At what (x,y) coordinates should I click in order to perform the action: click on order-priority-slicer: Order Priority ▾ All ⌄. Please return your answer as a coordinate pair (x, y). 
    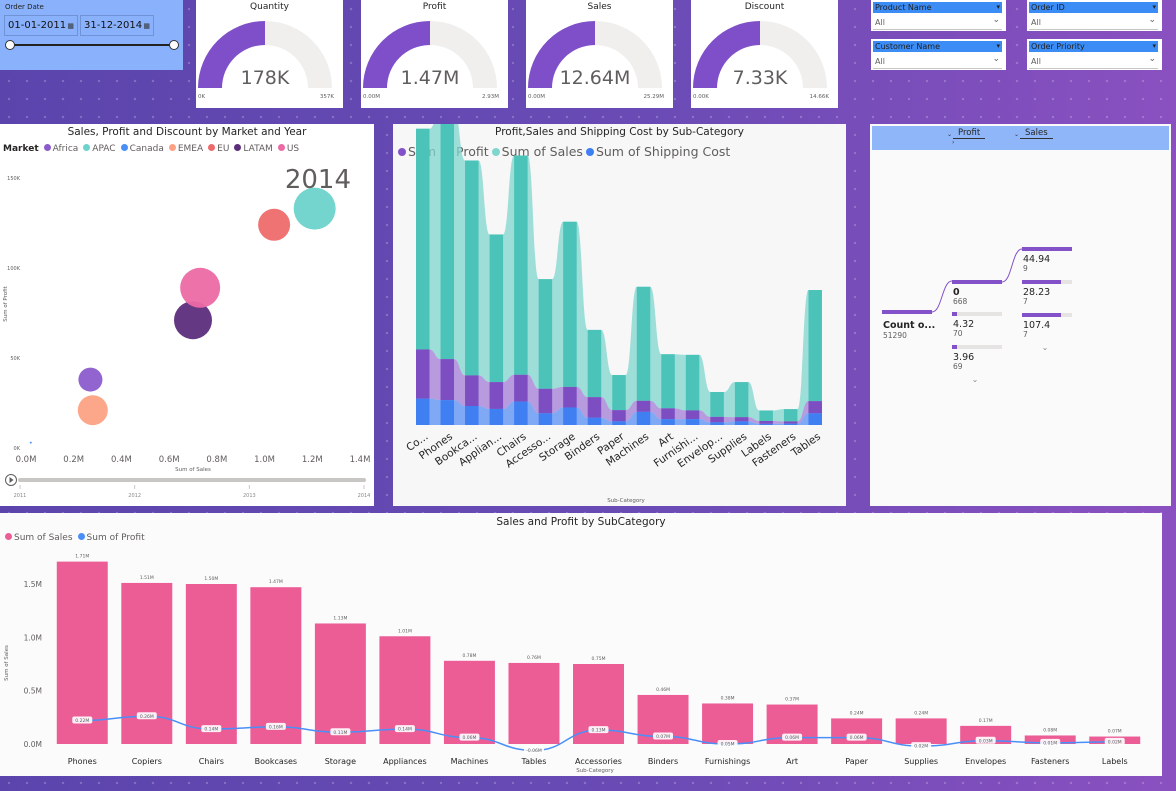
    Looking at the image, I should click on (1094, 54).